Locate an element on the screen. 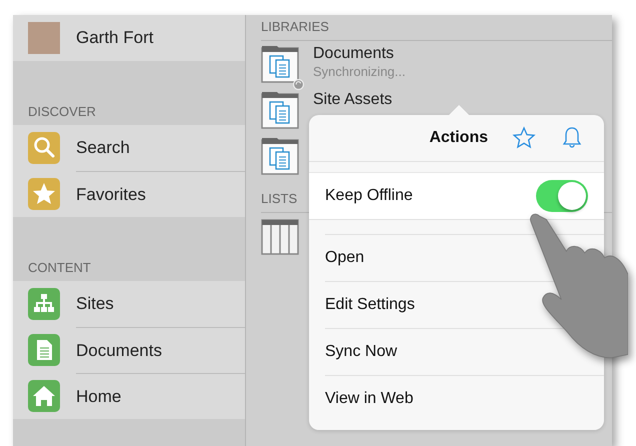 This screenshot has height=446, width=636. section-heading: CONTENT is located at coordinates (59, 268).